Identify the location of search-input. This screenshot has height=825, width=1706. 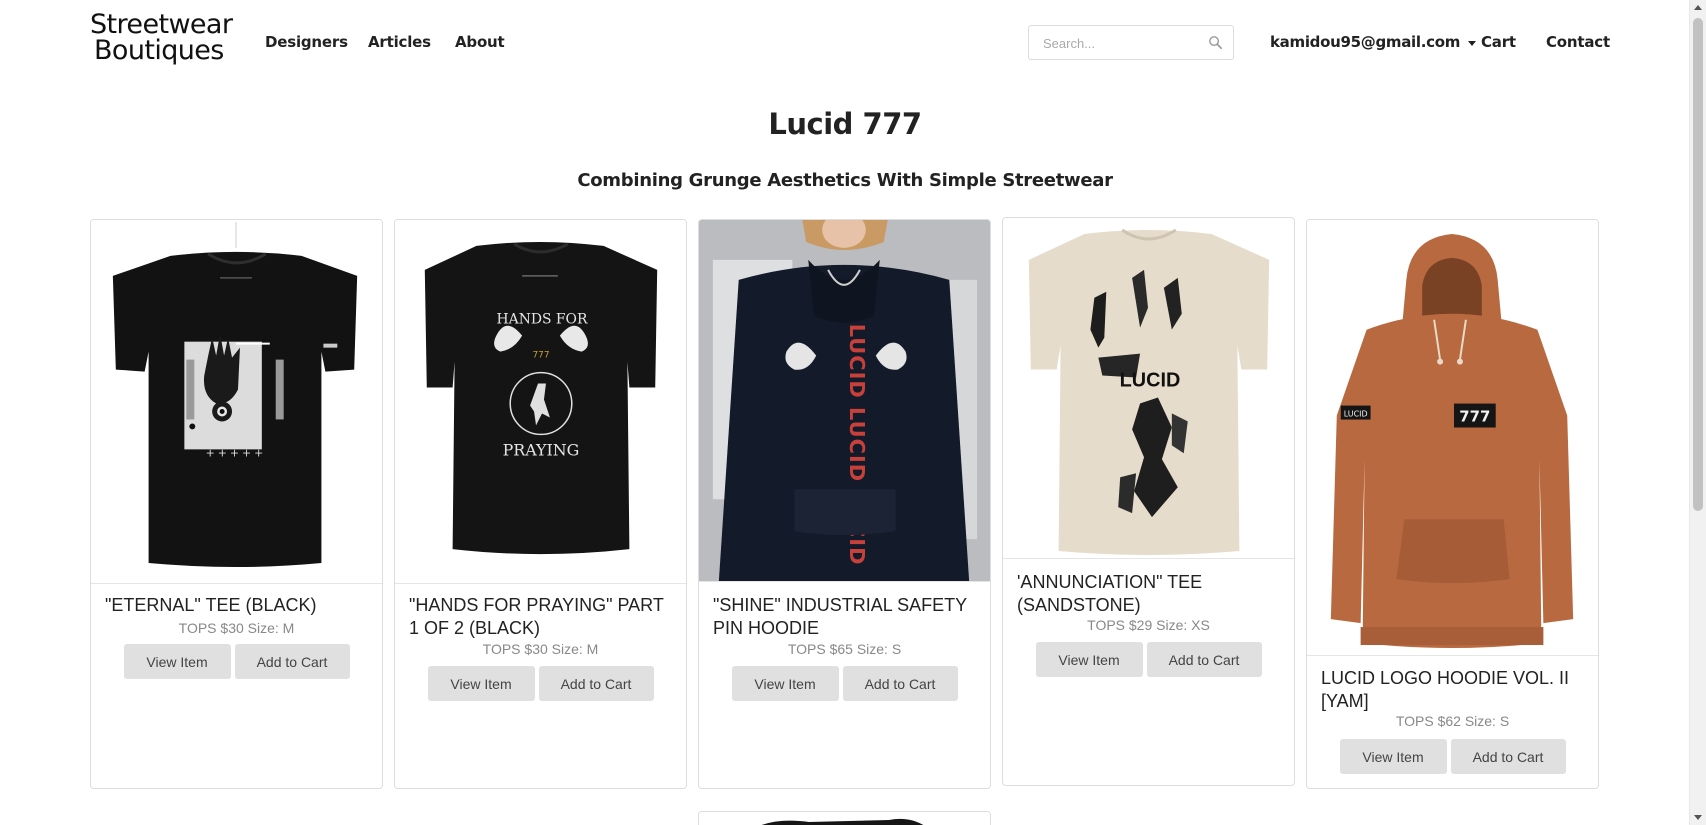
(1123, 43).